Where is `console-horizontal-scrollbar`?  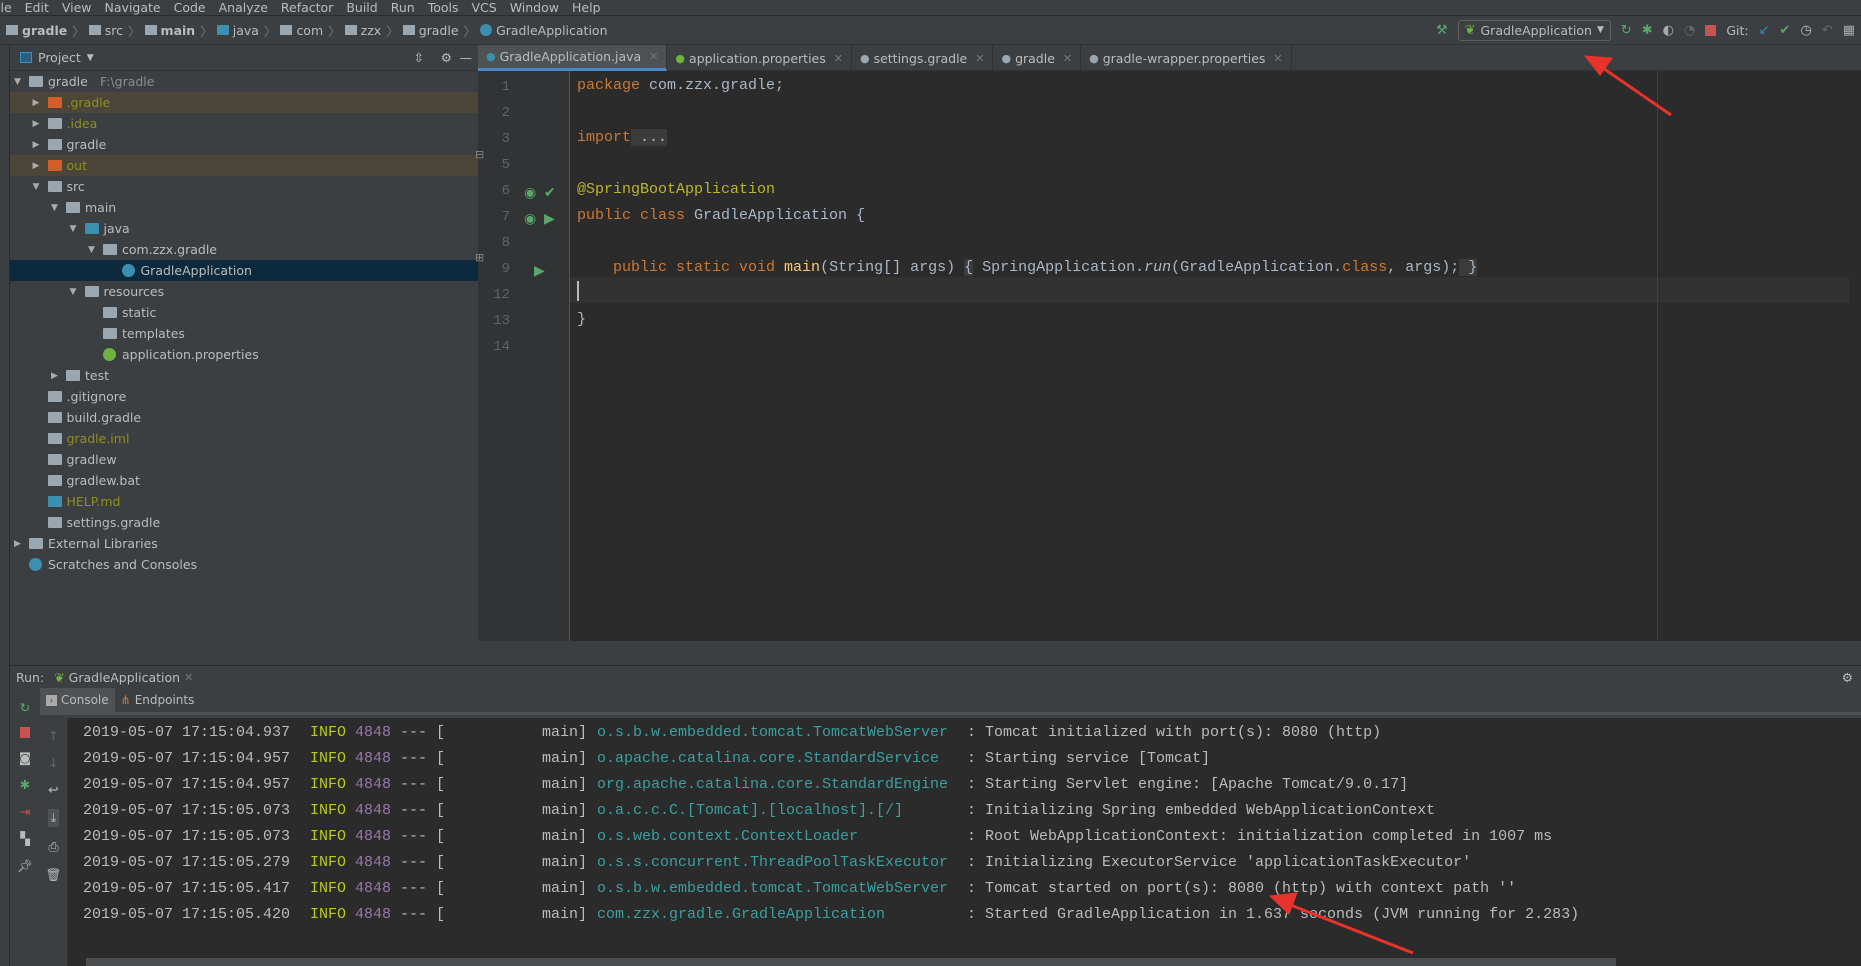 console-horizontal-scrollbar is located at coordinates (851, 962).